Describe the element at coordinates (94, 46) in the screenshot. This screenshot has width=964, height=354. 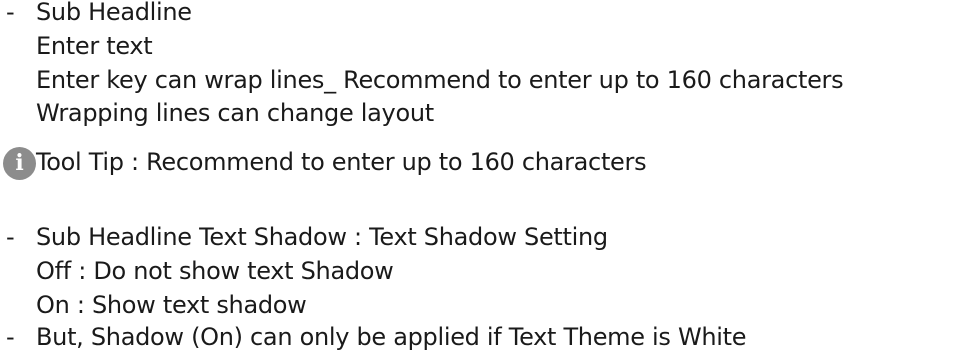
I see `description-line: Enter text` at that location.